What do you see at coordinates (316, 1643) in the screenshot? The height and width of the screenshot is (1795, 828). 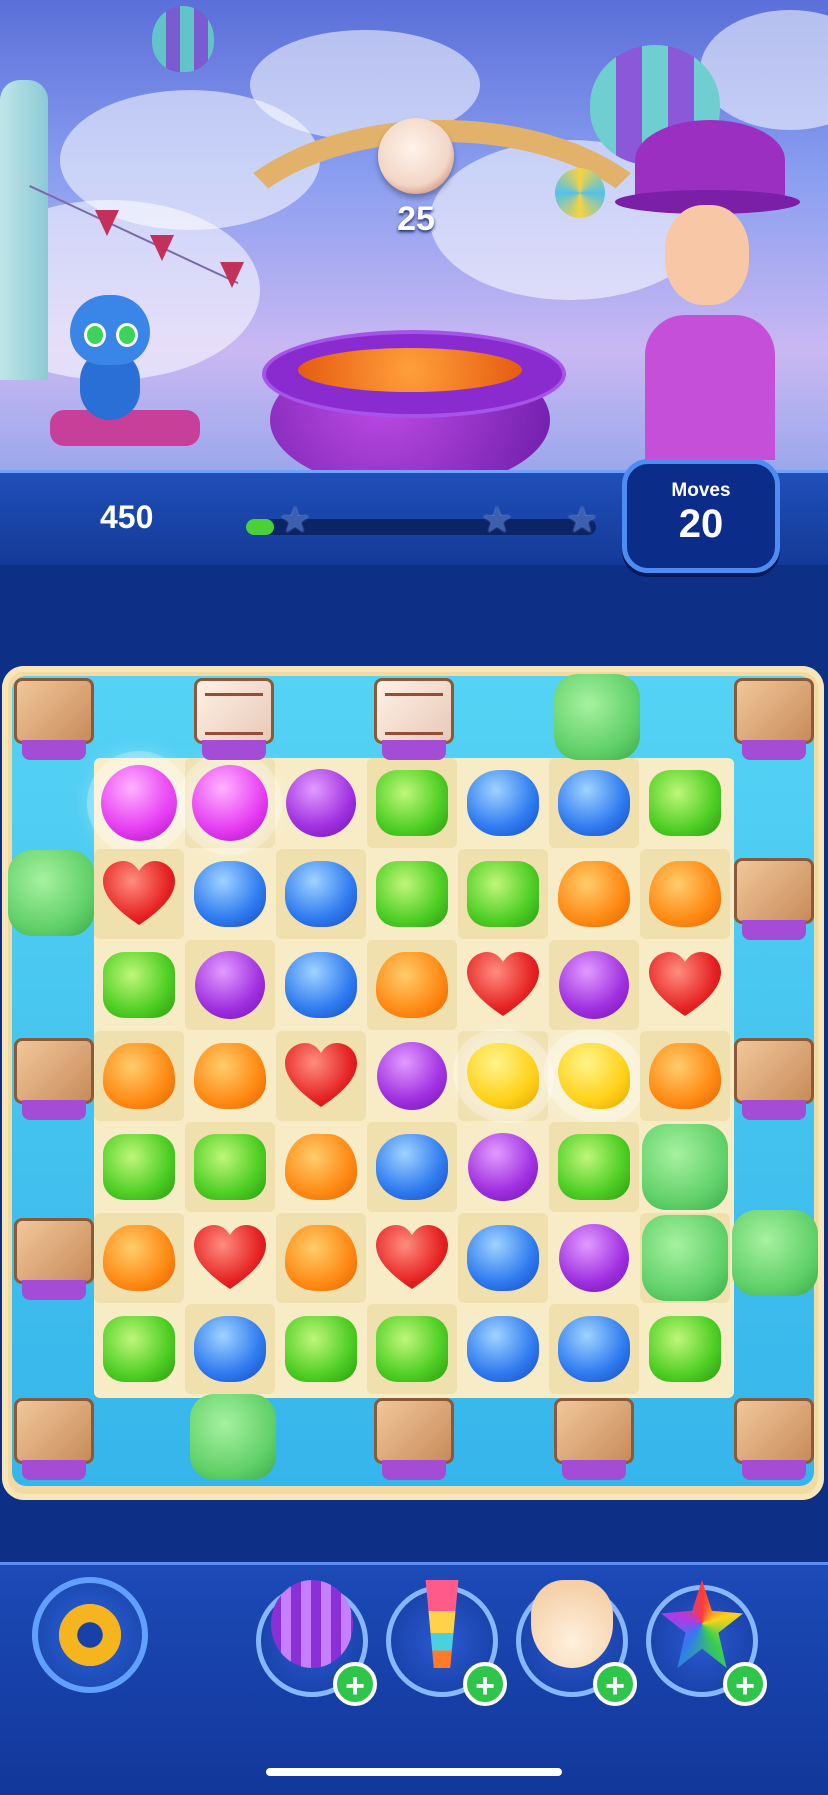 I see `striped-candy-booster: +` at bounding box center [316, 1643].